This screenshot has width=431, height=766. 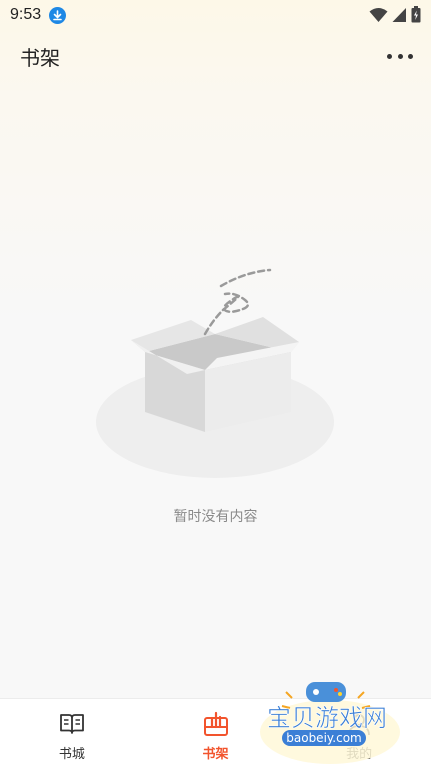 I want to click on watermark-logo: 宝贝游戏网 baobeiy.com, so click(x=327, y=723).